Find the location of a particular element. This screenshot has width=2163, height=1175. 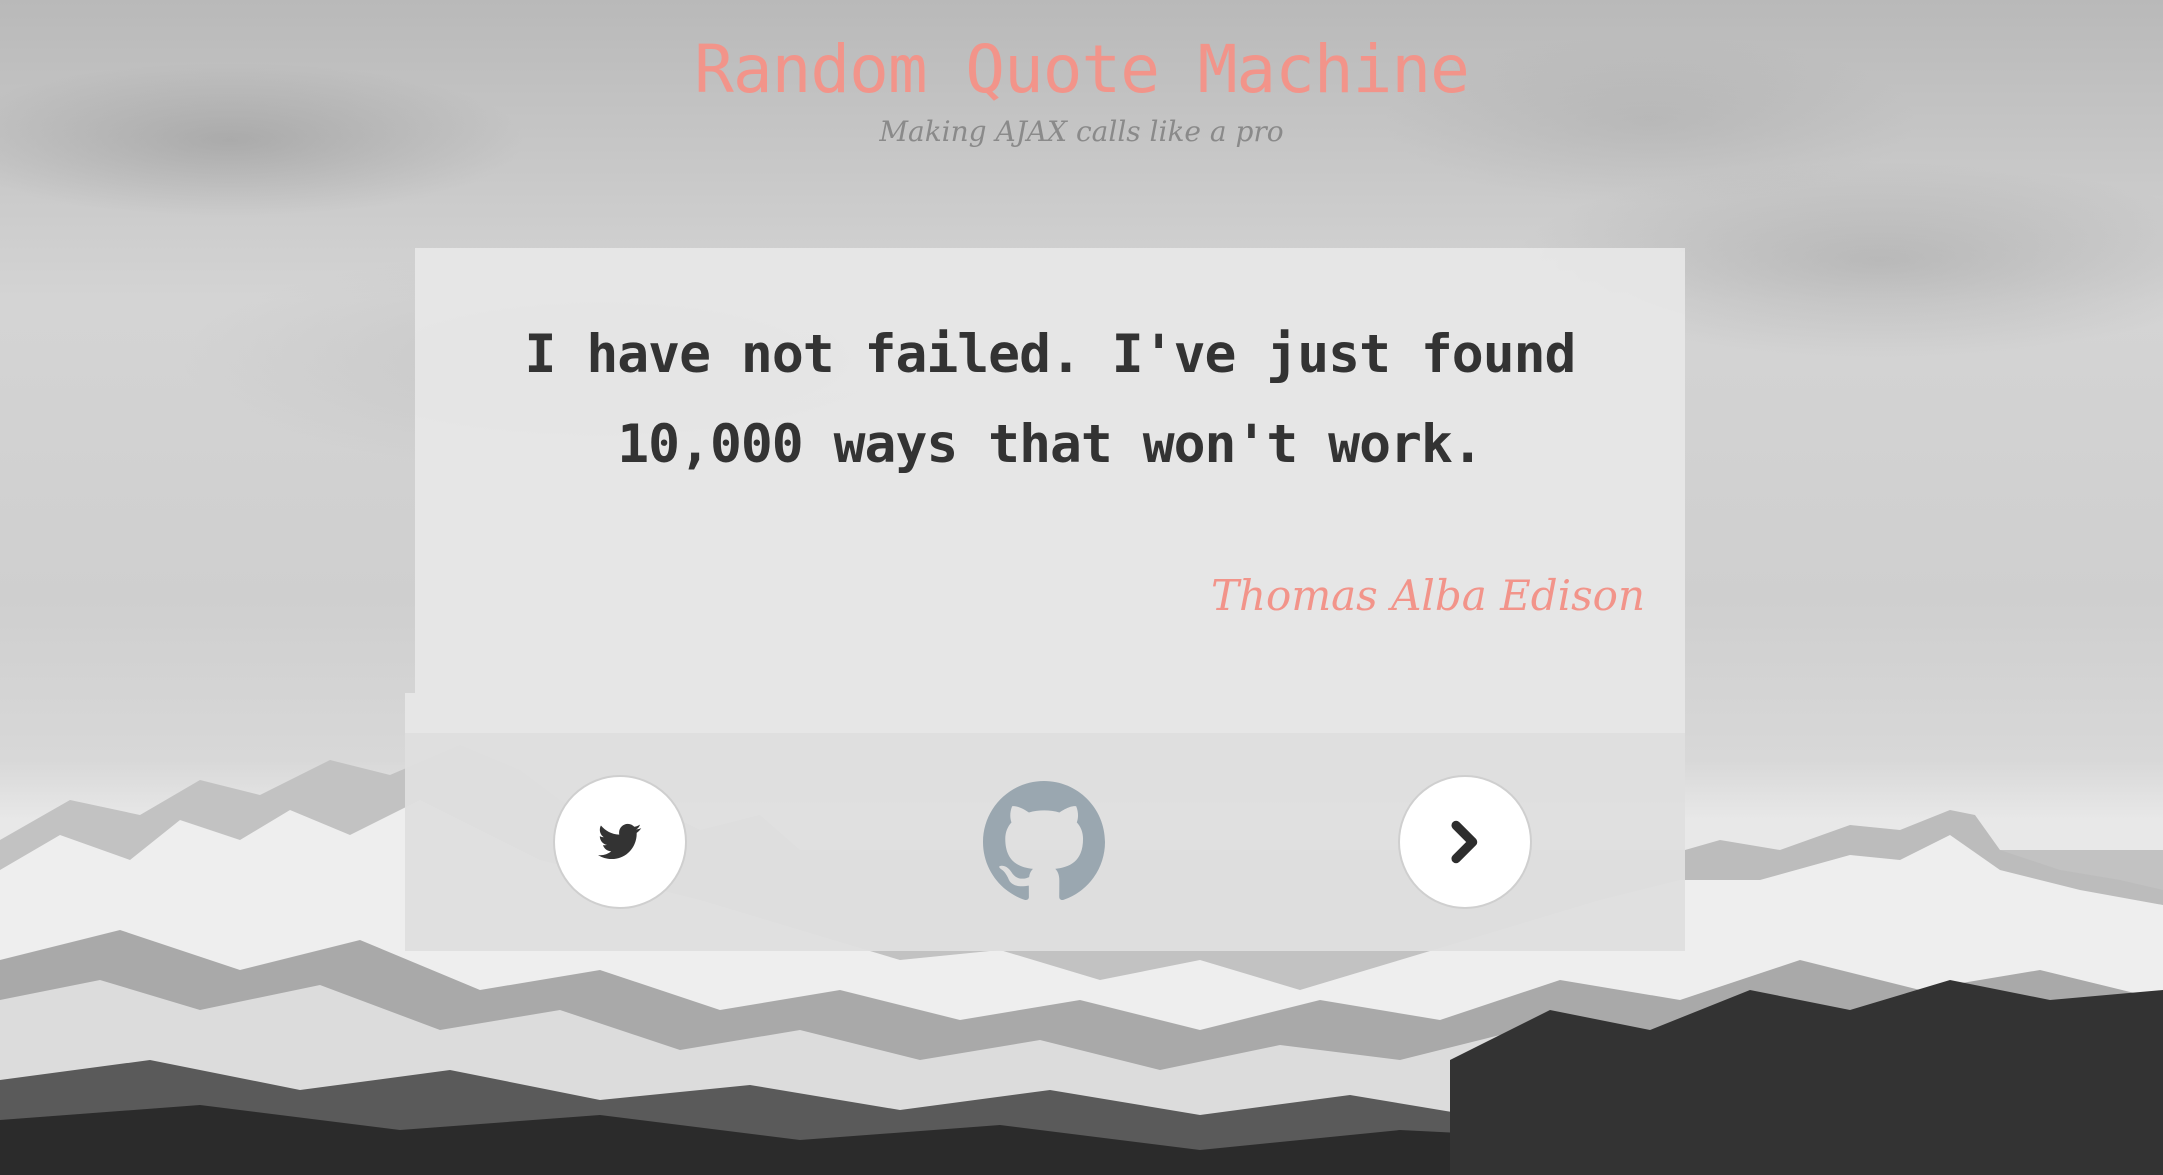

chevron-right-icon is located at coordinates (1464, 842).